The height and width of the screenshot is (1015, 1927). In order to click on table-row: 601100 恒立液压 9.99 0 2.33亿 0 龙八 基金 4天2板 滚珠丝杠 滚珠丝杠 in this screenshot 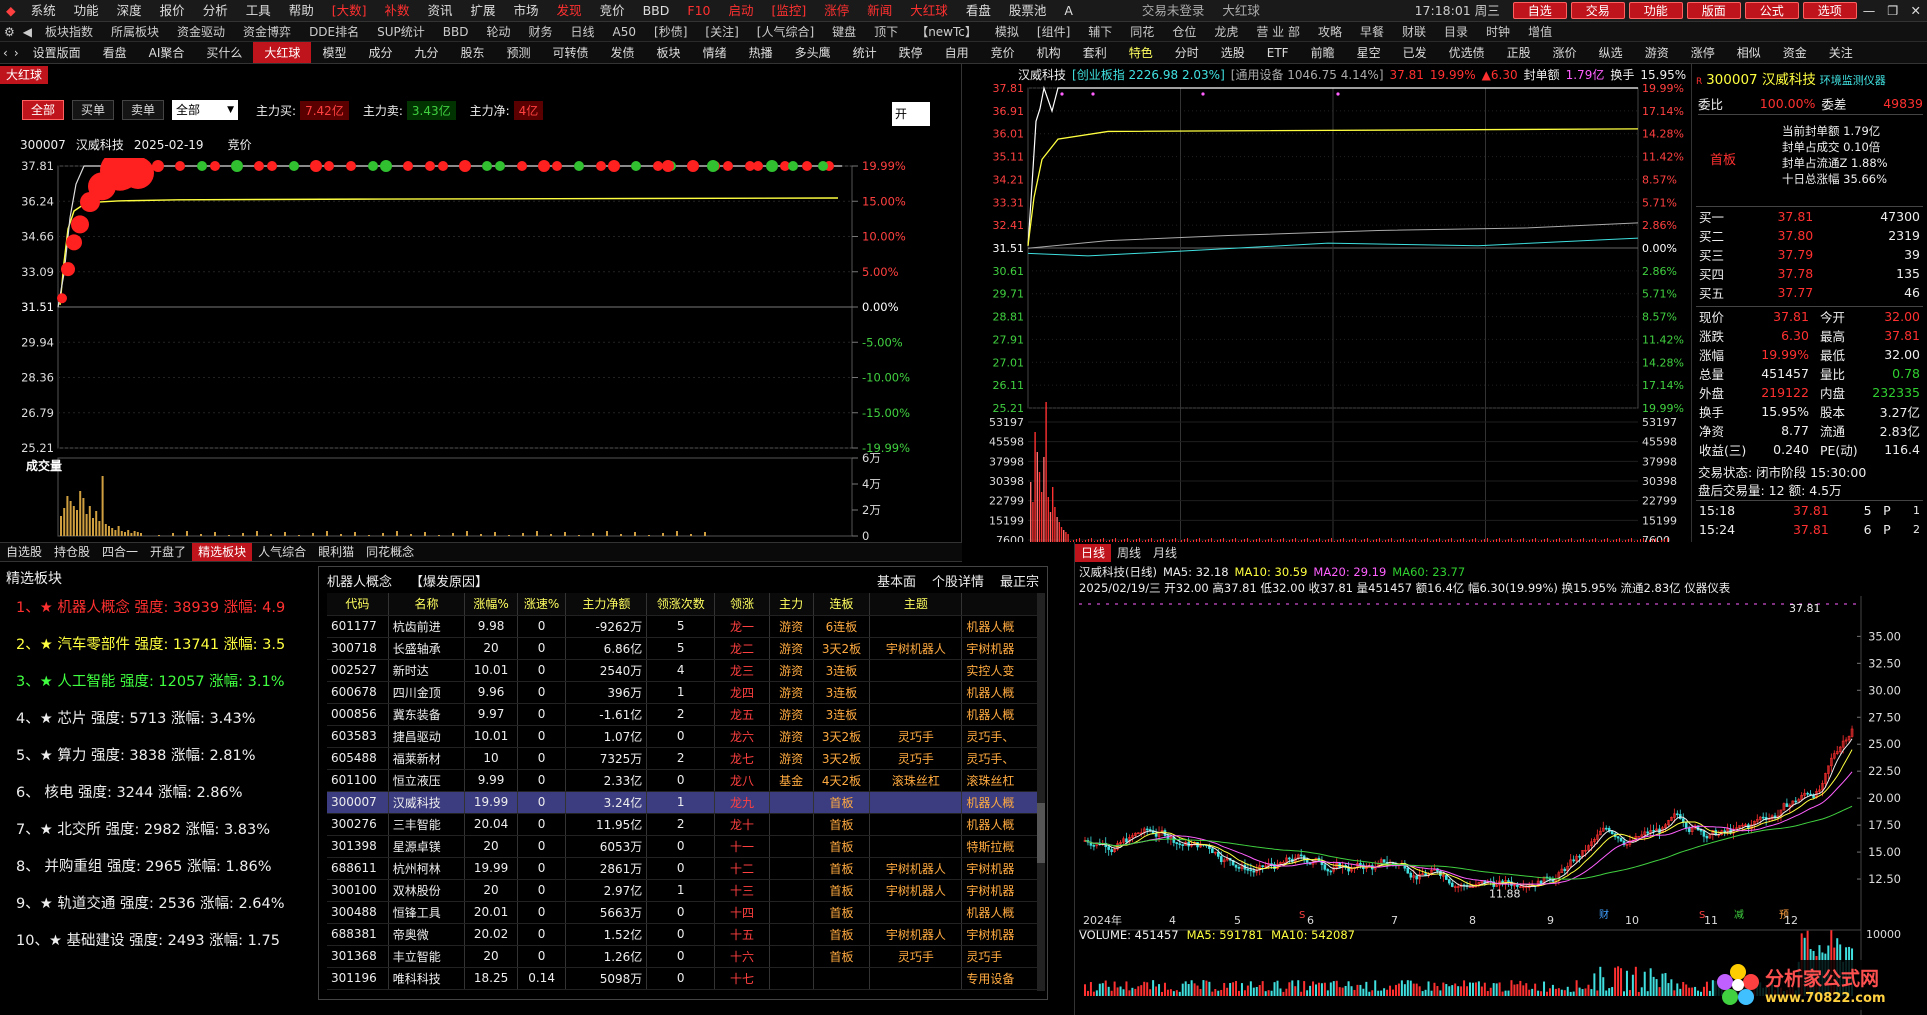, I will do `click(683, 780)`.